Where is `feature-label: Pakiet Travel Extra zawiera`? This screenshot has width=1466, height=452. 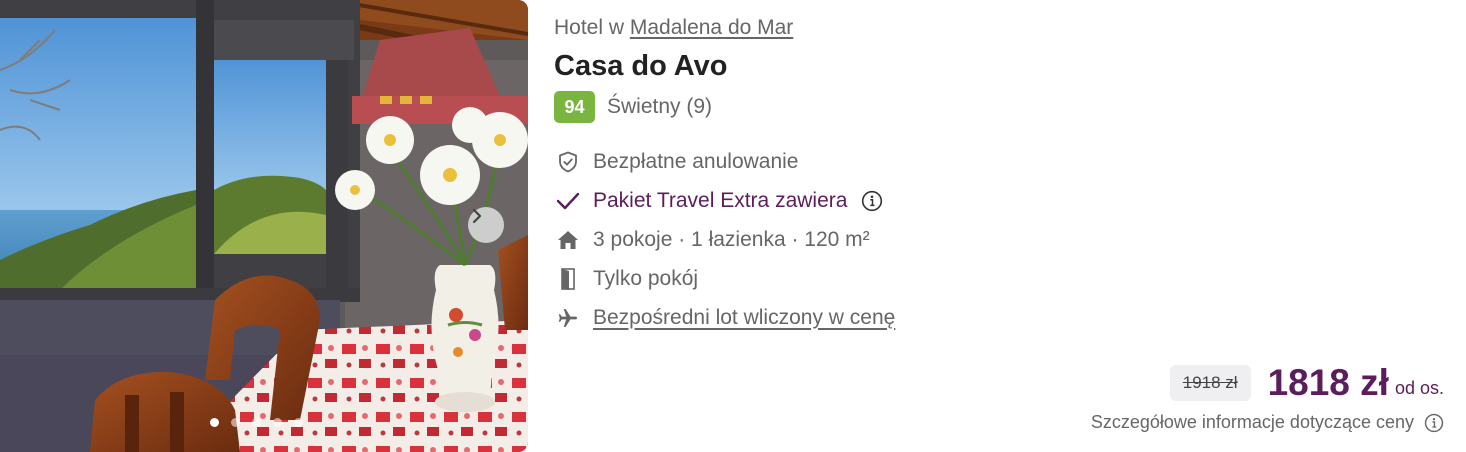
feature-label: Pakiet Travel Extra zawiera is located at coordinates (720, 201).